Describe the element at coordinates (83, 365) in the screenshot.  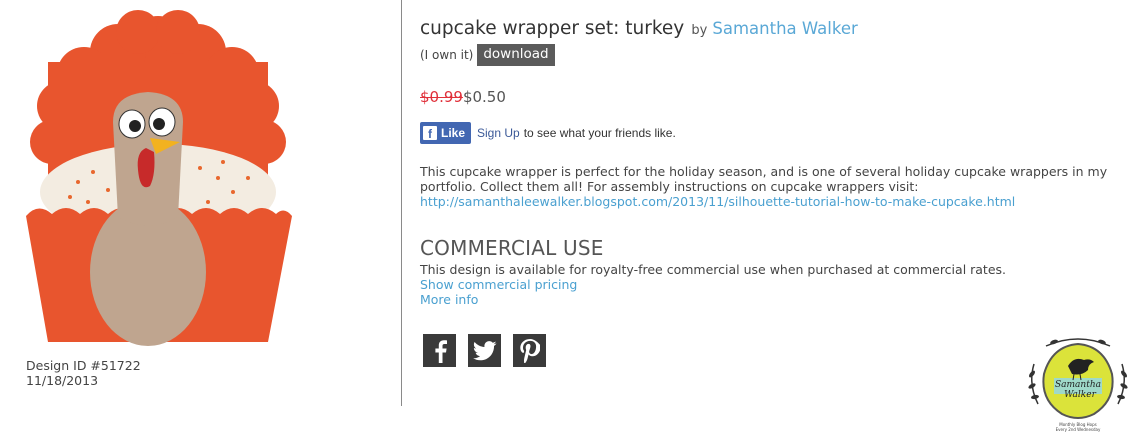
I see `design-id: Design ID #51722` at that location.